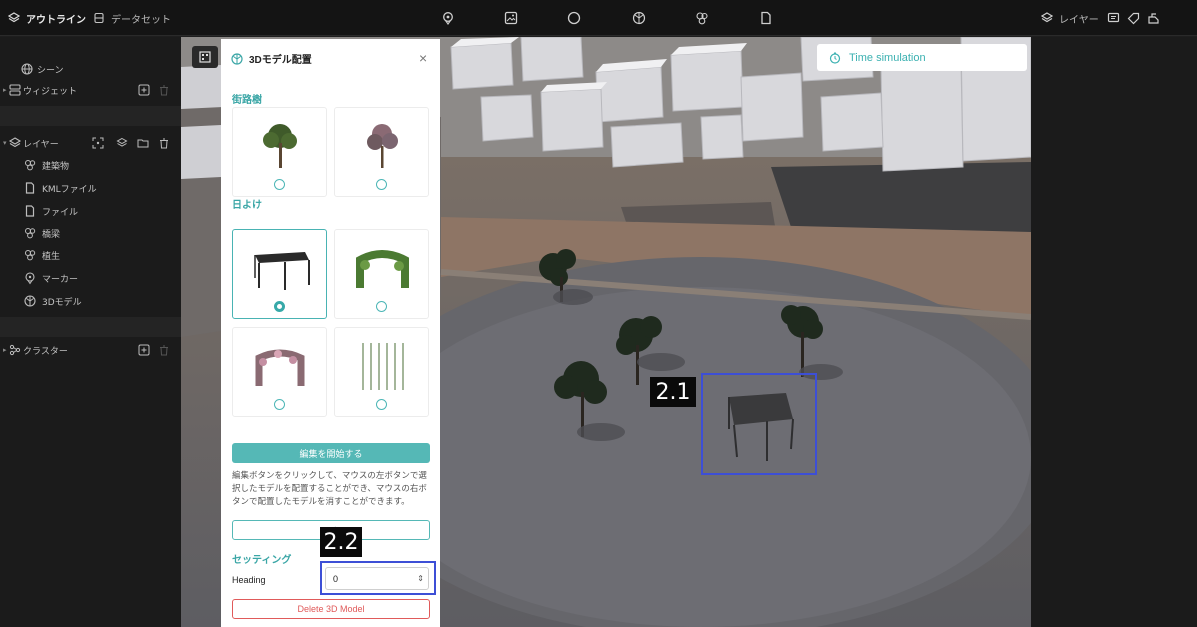  Describe the element at coordinates (15, 90) in the screenshot. I see `widget-icon` at that location.